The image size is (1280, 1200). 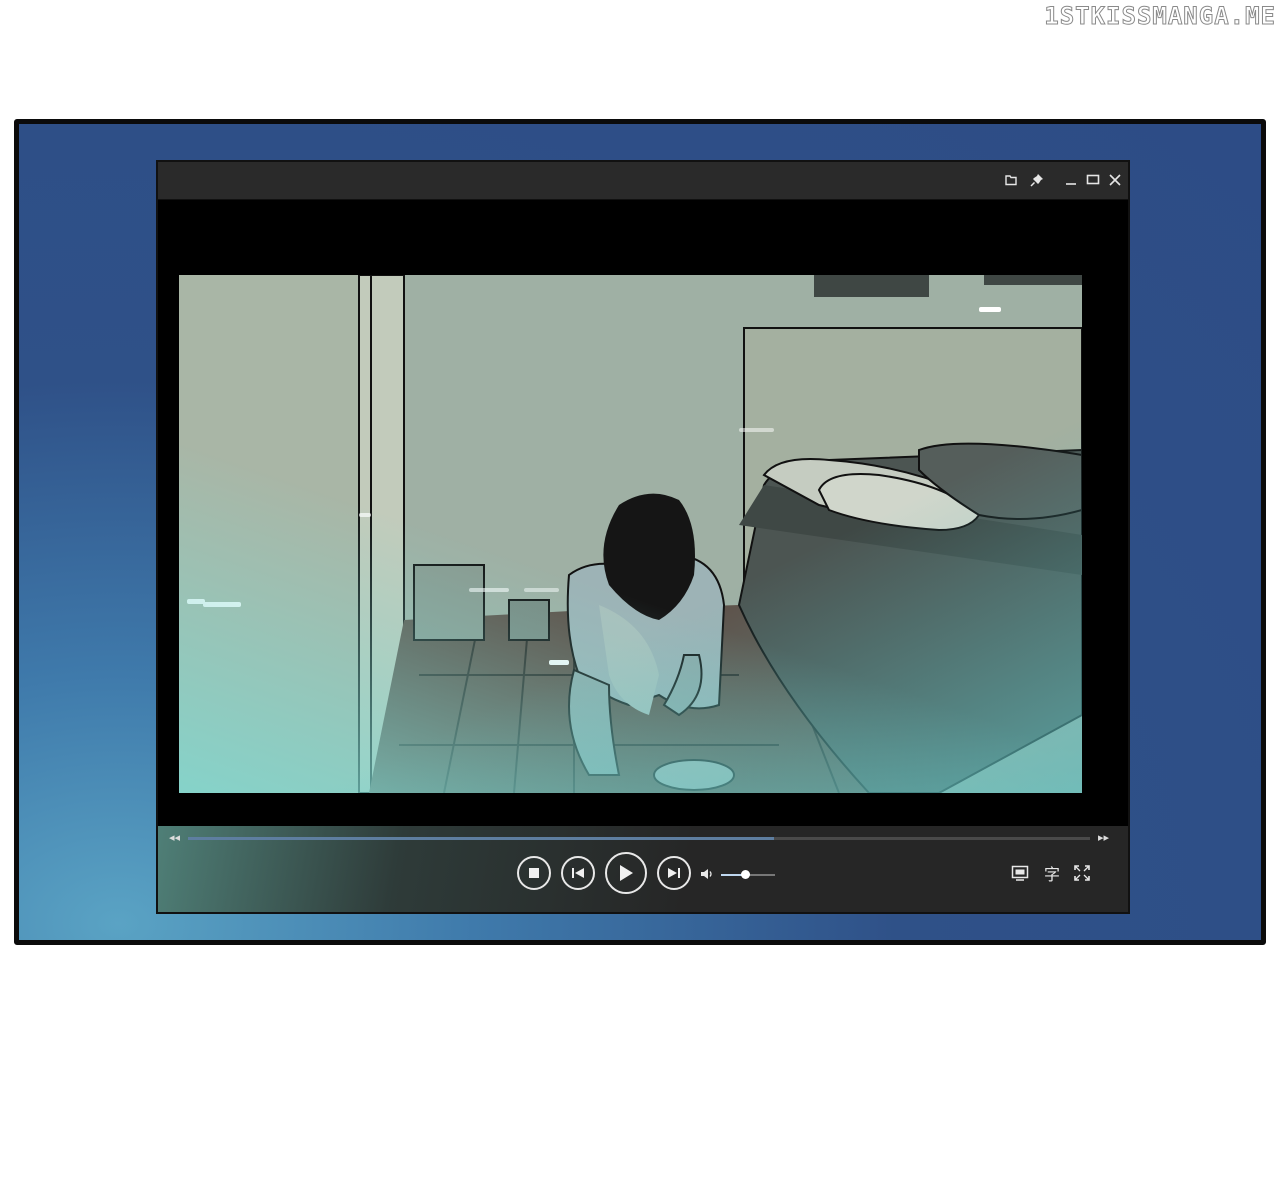 I want to click on minimize-icon, so click(x=1071, y=180).